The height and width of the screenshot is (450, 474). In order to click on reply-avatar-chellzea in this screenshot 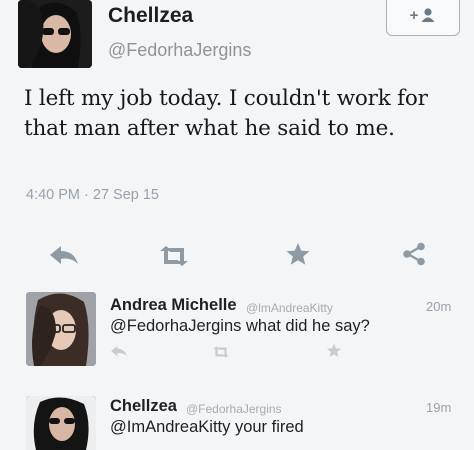, I will do `click(61, 423)`.